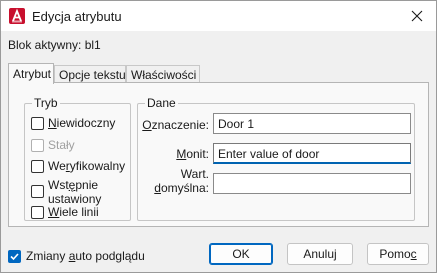 This screenshot has height=273, width=437. What do you see at coordinates (175, 125) in the screenshot?
I see `tag-label: Oznaczenie:` at bounding box center [175, 125].